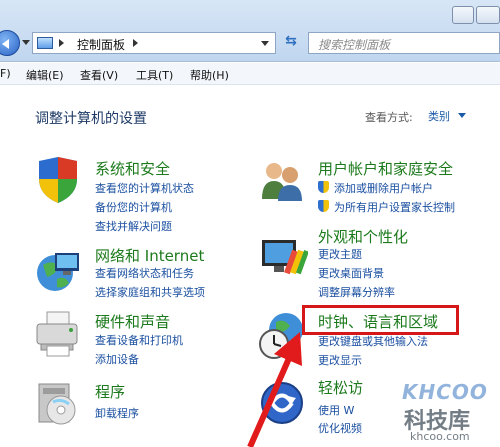  What do you see at coordinates (132, 321) in the screenshot?
I see `category-hardware-sound-title: 硬件和声音` at bounding box center [132, 321].